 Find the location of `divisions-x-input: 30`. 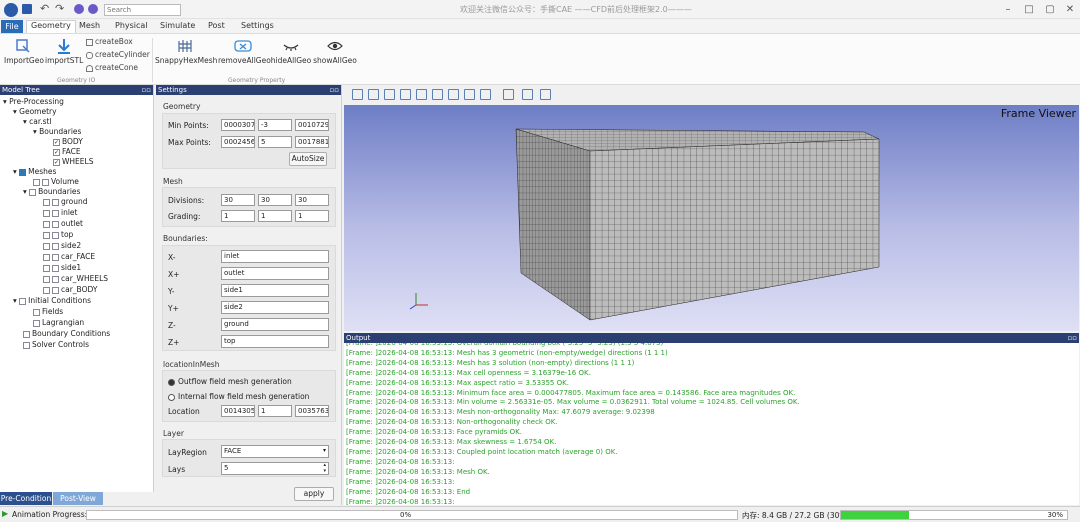

divisions-x-input: 30 is located at coordinates (238, 200).